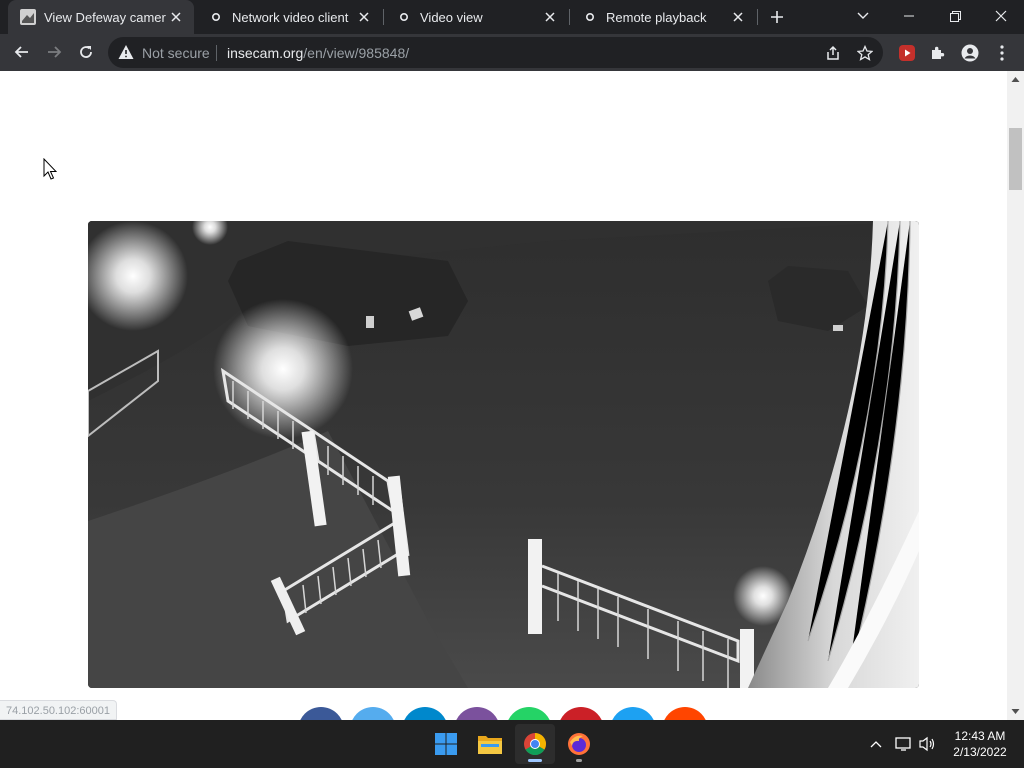 The height and width of the screenshot is (768, 1024). What do you see at coordinates (1015, 711) in the screenshot?
I see `scroll-down-arrow-icon` at bounding box center [1015, 711].